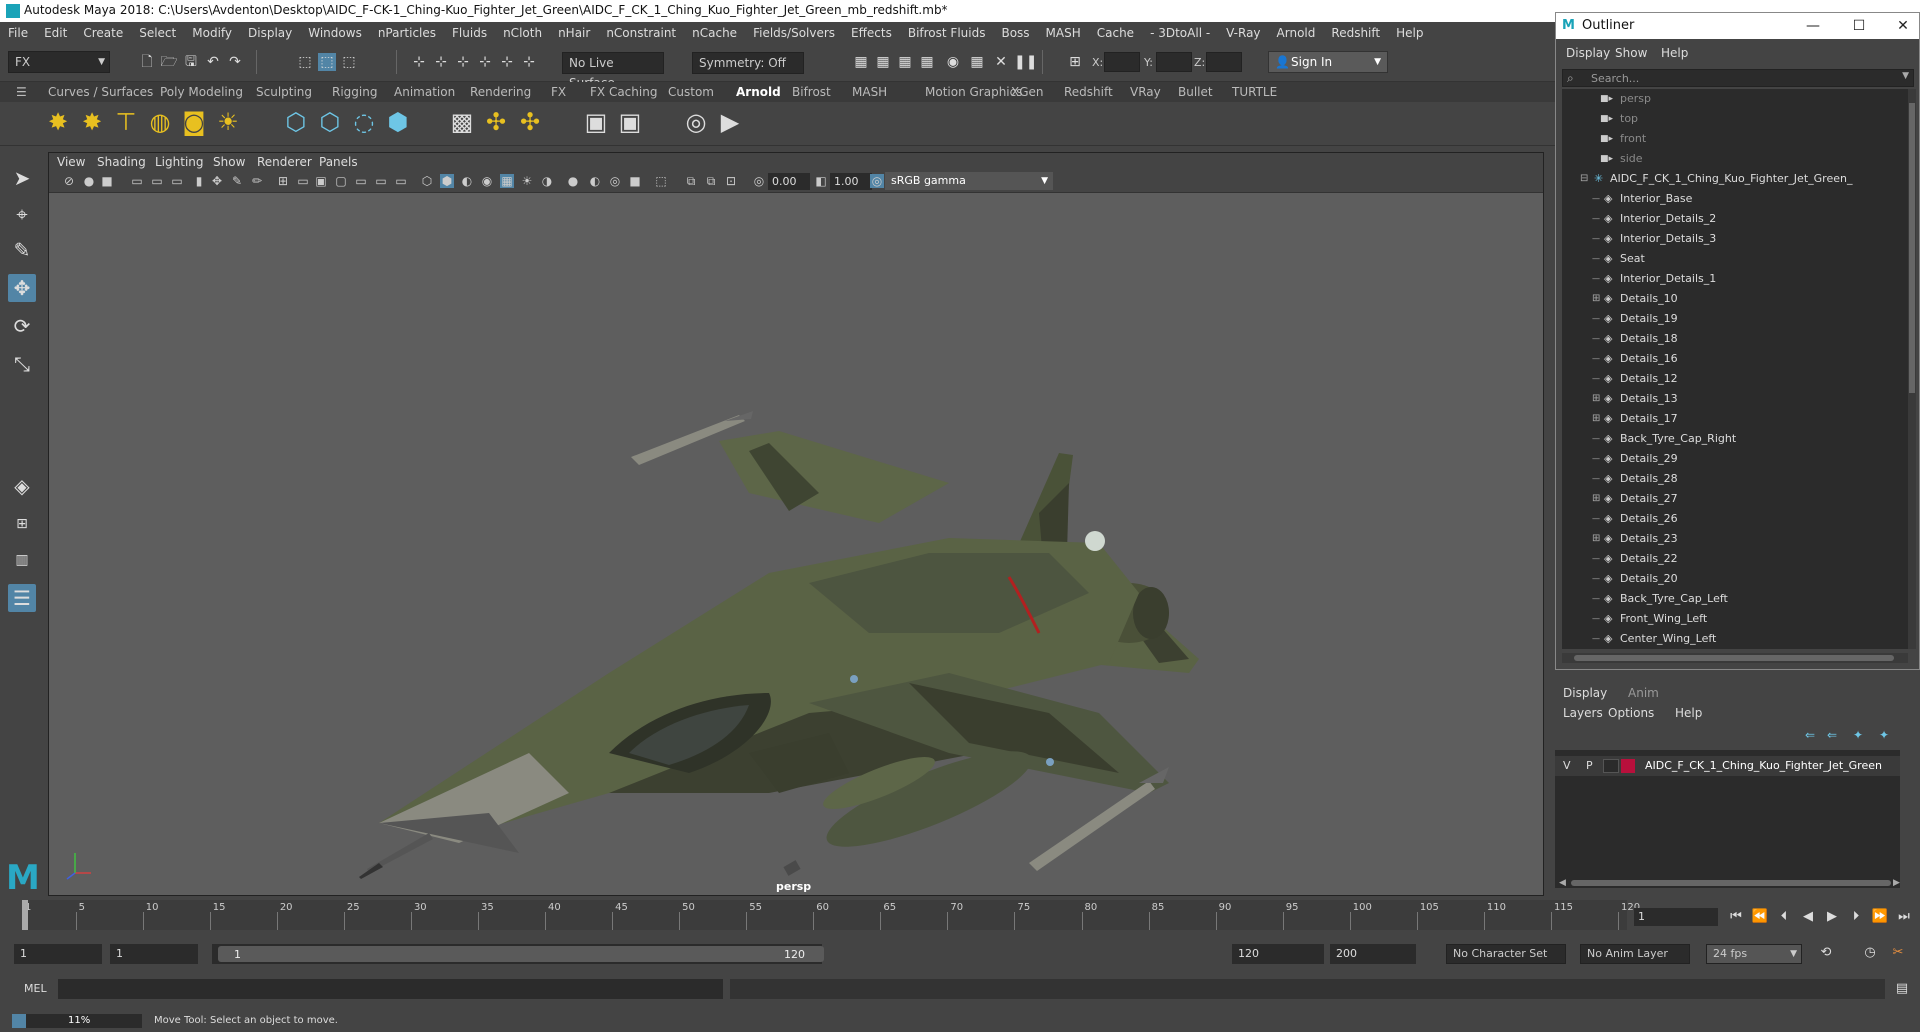  What do you see at coordinates (1735, 479) in the screenshot?
I see `tree-item-mesh: — ◈ Details_28` at bounding box center [1735, 479].